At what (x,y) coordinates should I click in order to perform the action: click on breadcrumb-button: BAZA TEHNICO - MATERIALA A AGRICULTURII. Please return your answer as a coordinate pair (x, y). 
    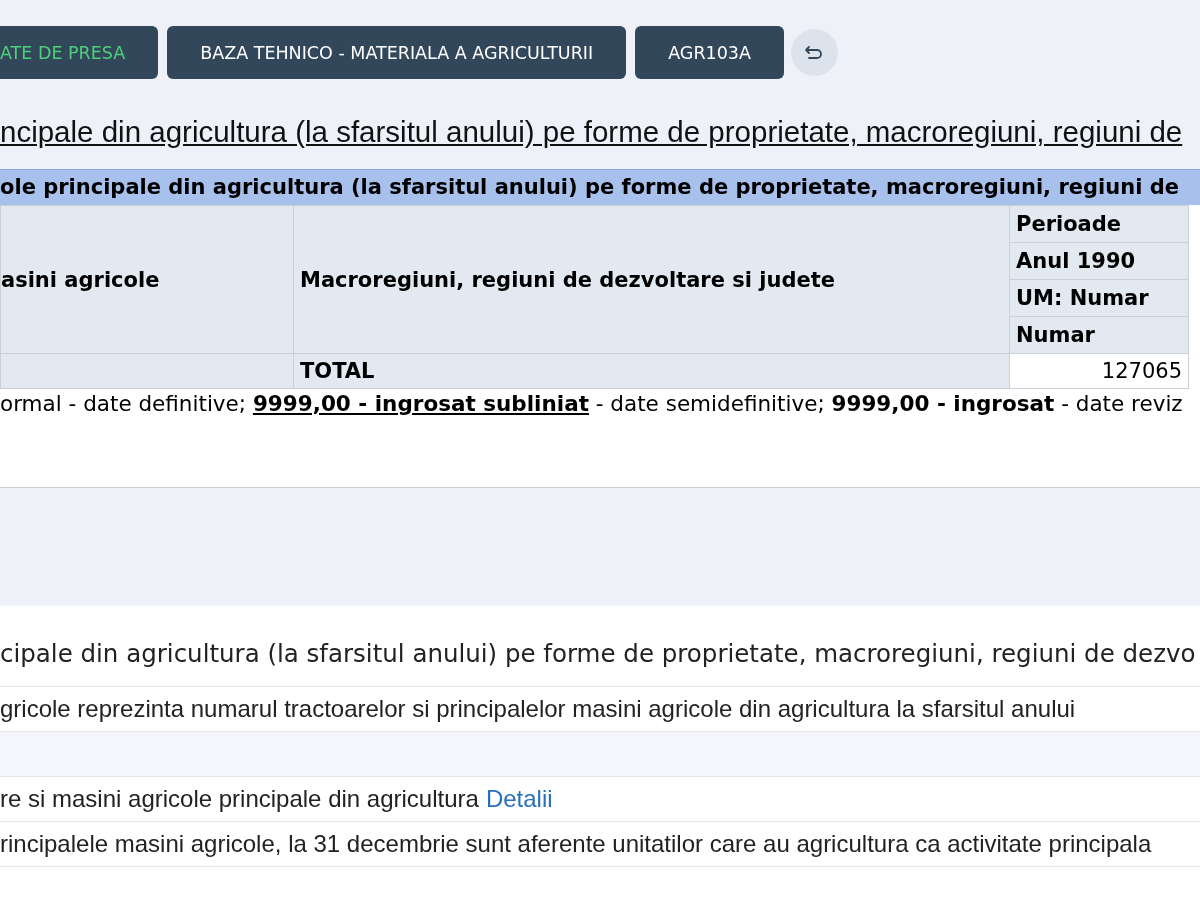
    Looking at the image, I should click on (397, 52).